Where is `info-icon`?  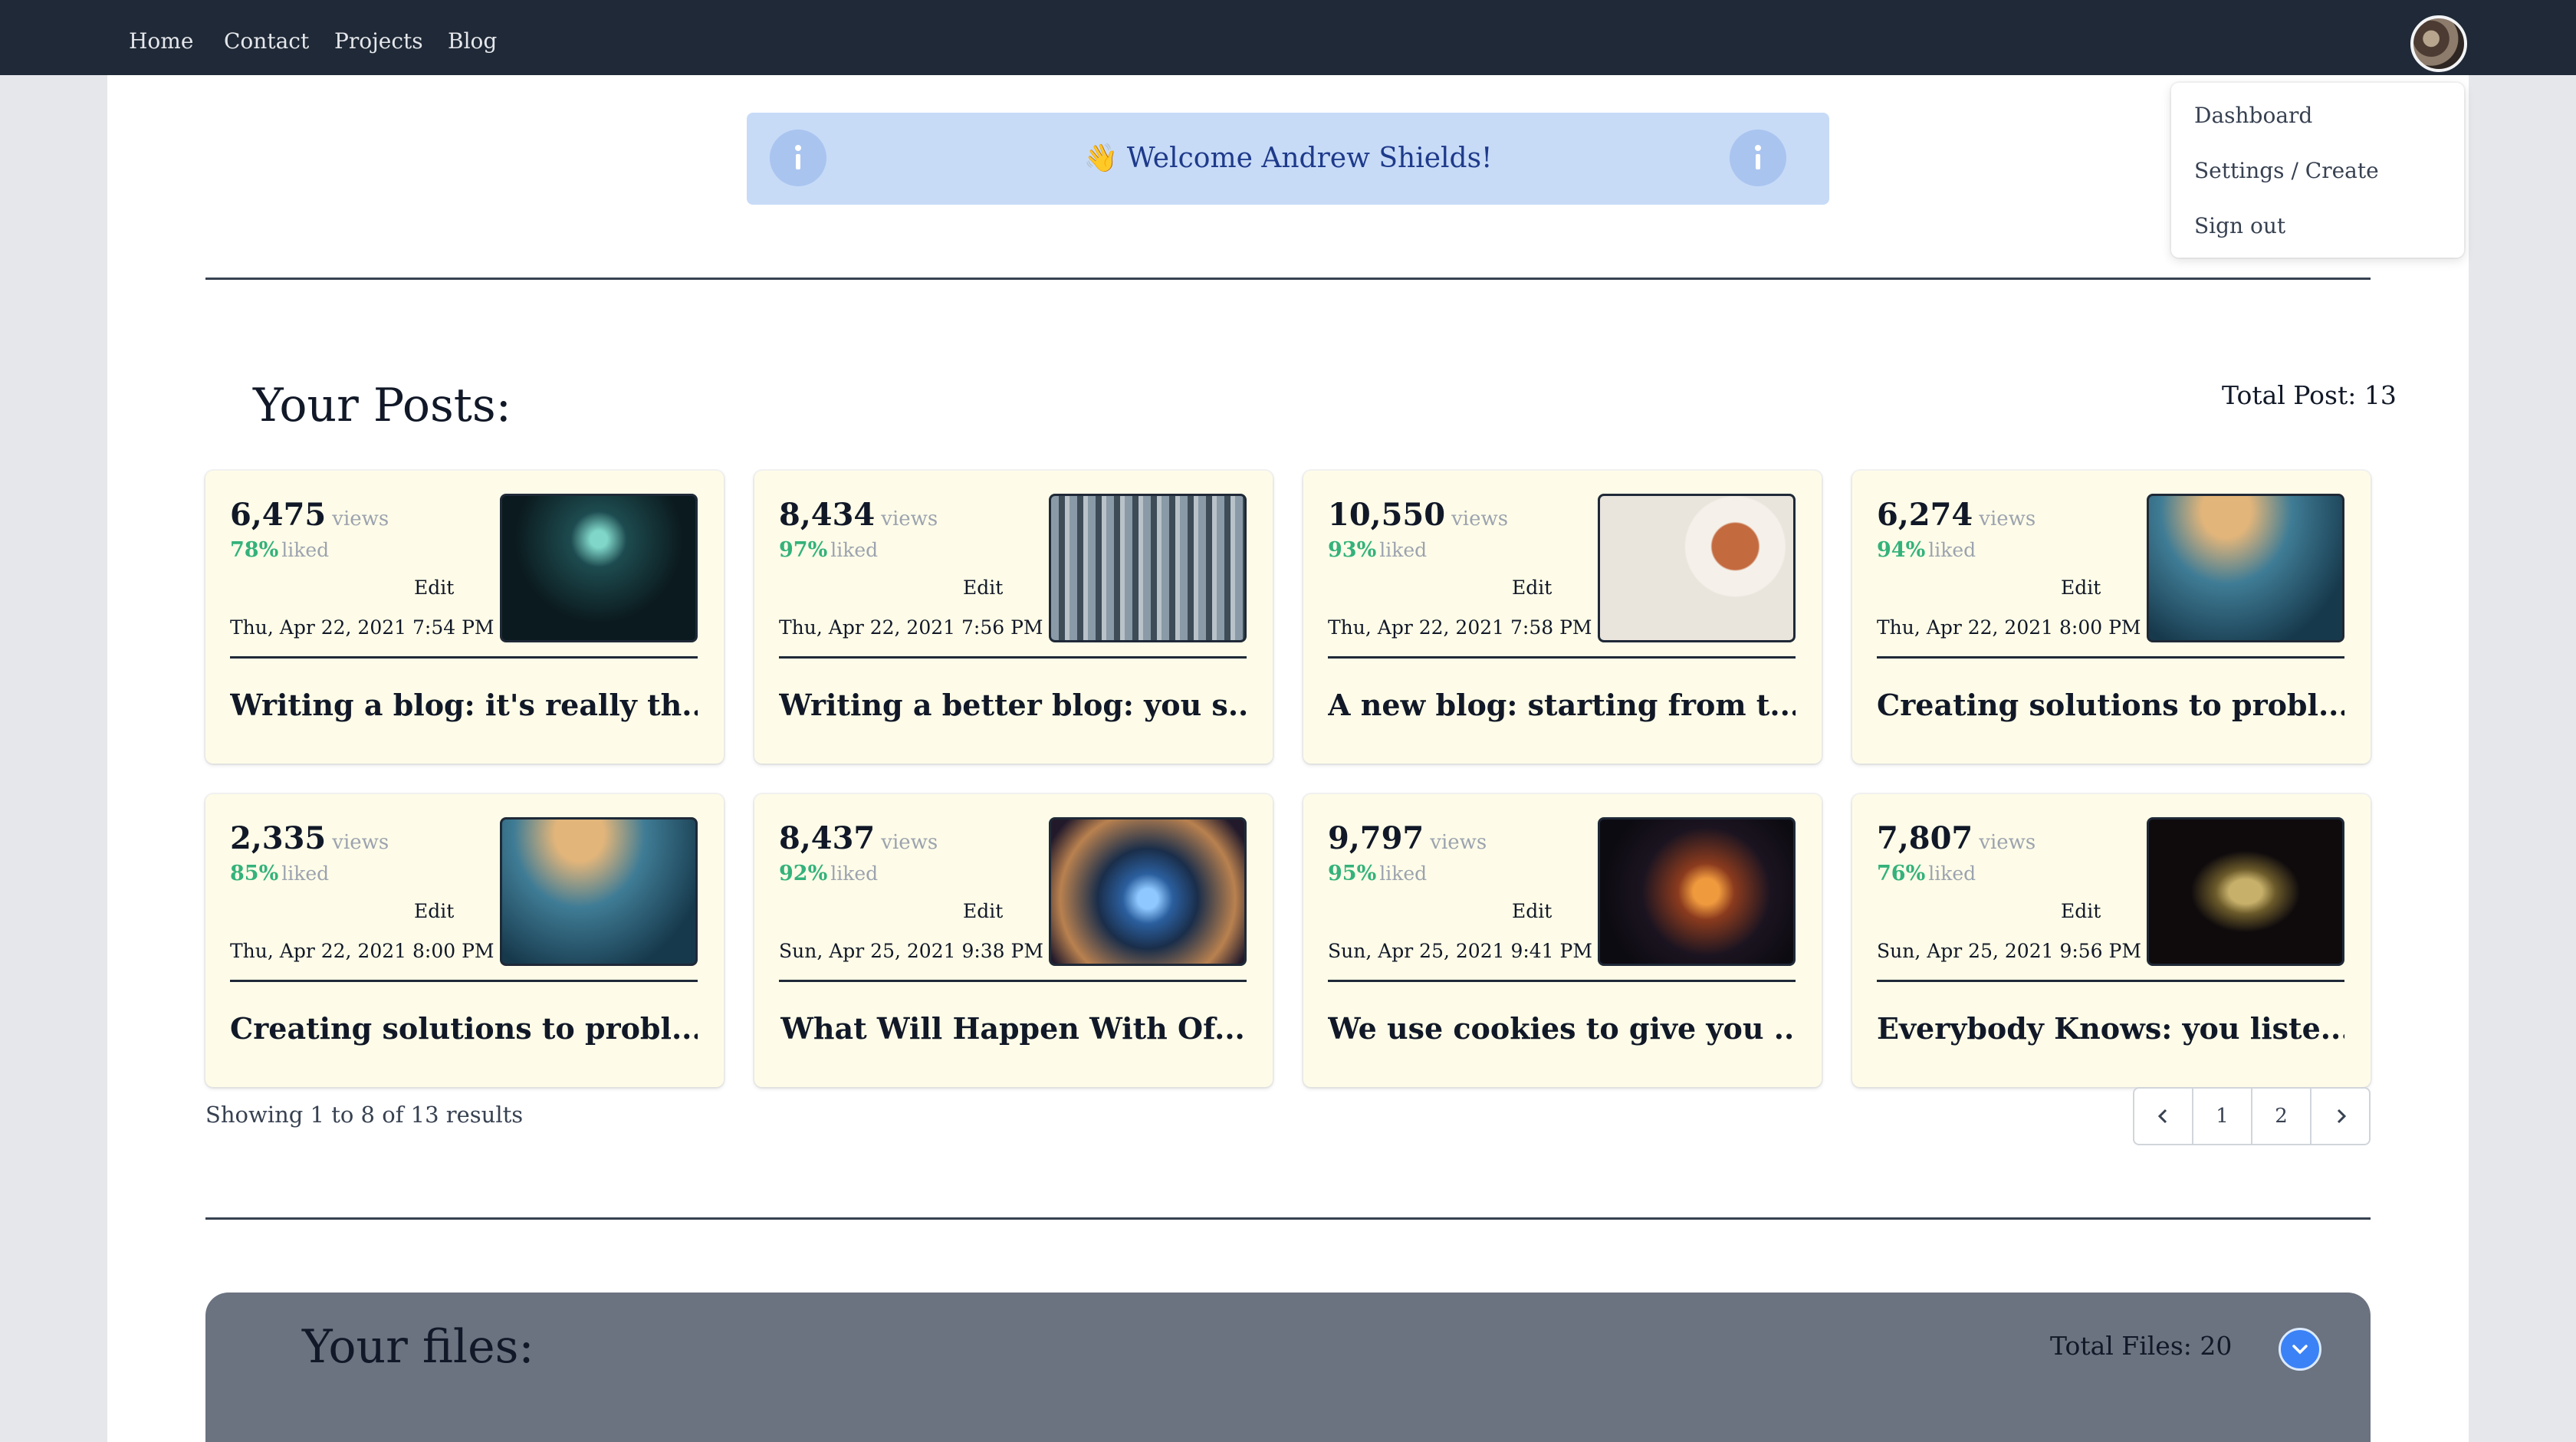 info-icon is located at coordinates (1758, 158).